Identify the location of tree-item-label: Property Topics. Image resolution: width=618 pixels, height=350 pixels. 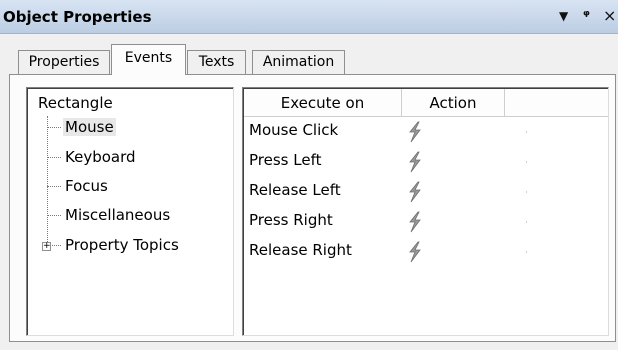
(122, 245).